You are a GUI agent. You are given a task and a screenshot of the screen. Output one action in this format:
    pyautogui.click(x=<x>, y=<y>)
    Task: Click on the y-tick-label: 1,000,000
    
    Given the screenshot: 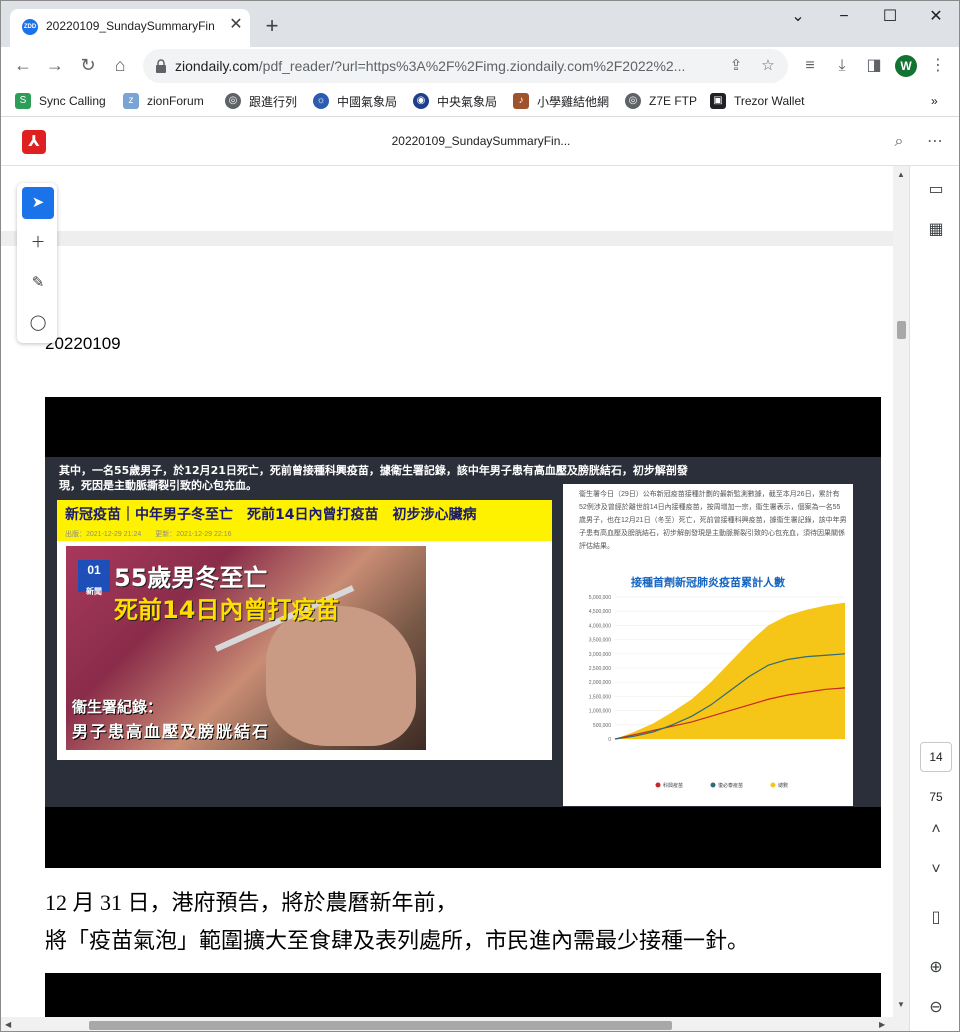 What is the action you would take?
    pyautogui.click(x=600, y=712)
    